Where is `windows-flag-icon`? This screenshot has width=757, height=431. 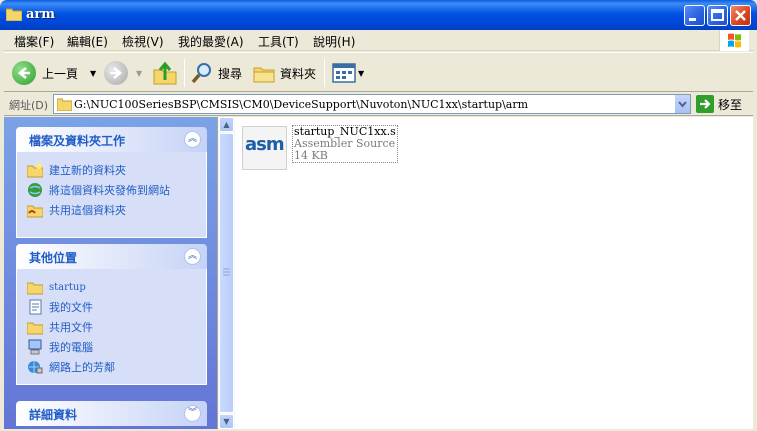 windows-flag-icon is located at coordinates (734, 40).